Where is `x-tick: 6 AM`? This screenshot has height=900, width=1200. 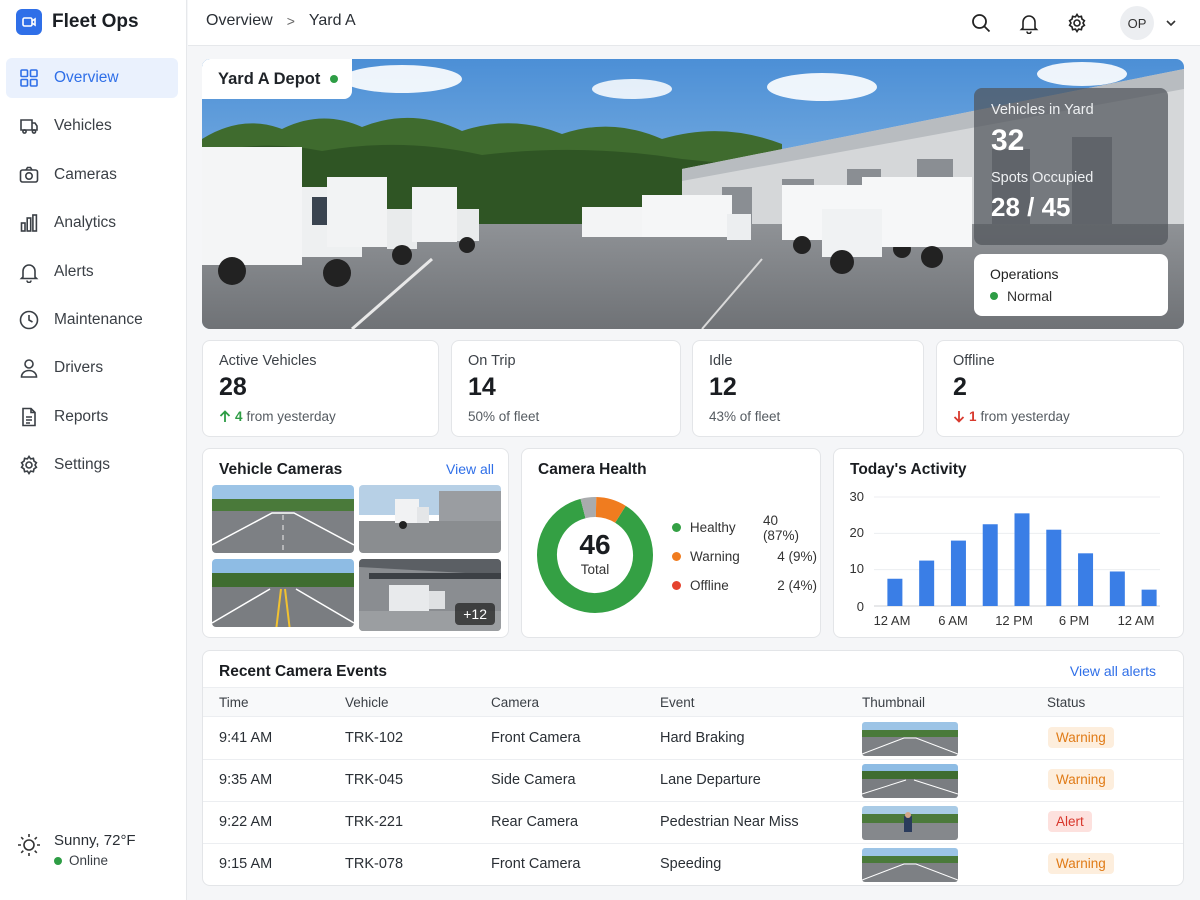
x-tick: 6 AM is located at coordinates (953, 620).